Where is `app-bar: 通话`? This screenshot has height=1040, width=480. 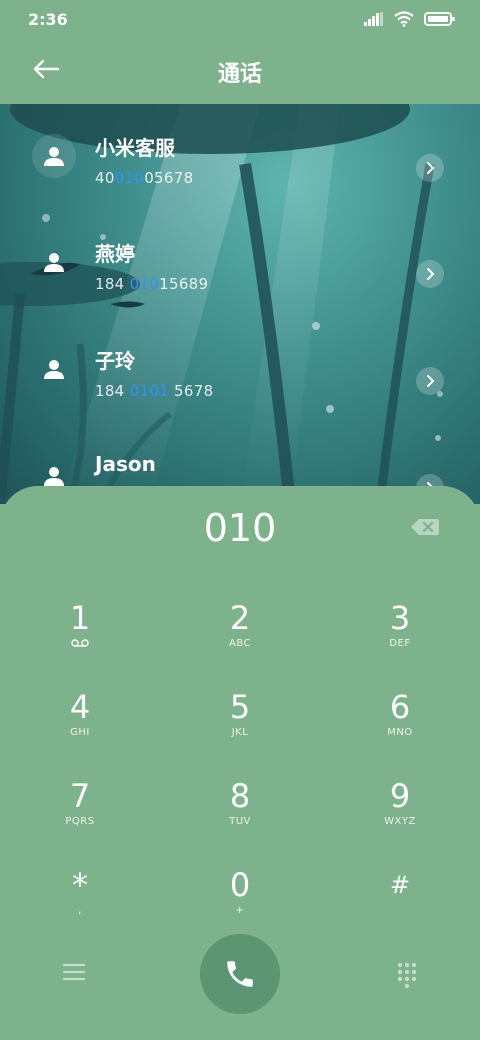
app-bar: 通话 is located at coordinates (240, 72).